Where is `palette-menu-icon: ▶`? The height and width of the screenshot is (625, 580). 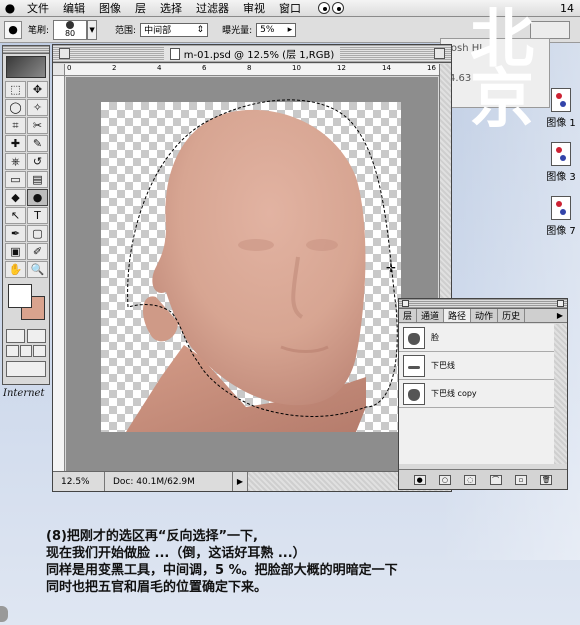
palette-menu-icon: ▶ is located at coordinates (560, 315).